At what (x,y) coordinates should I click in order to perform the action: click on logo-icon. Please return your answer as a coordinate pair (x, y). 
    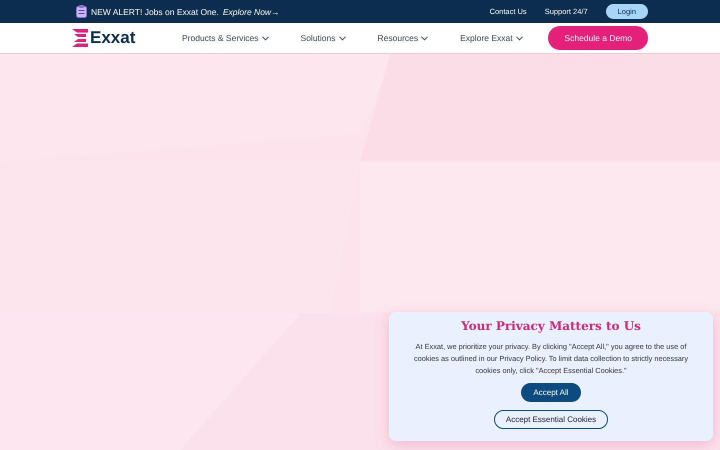
    Looking at the image, I should click on (80, 38).